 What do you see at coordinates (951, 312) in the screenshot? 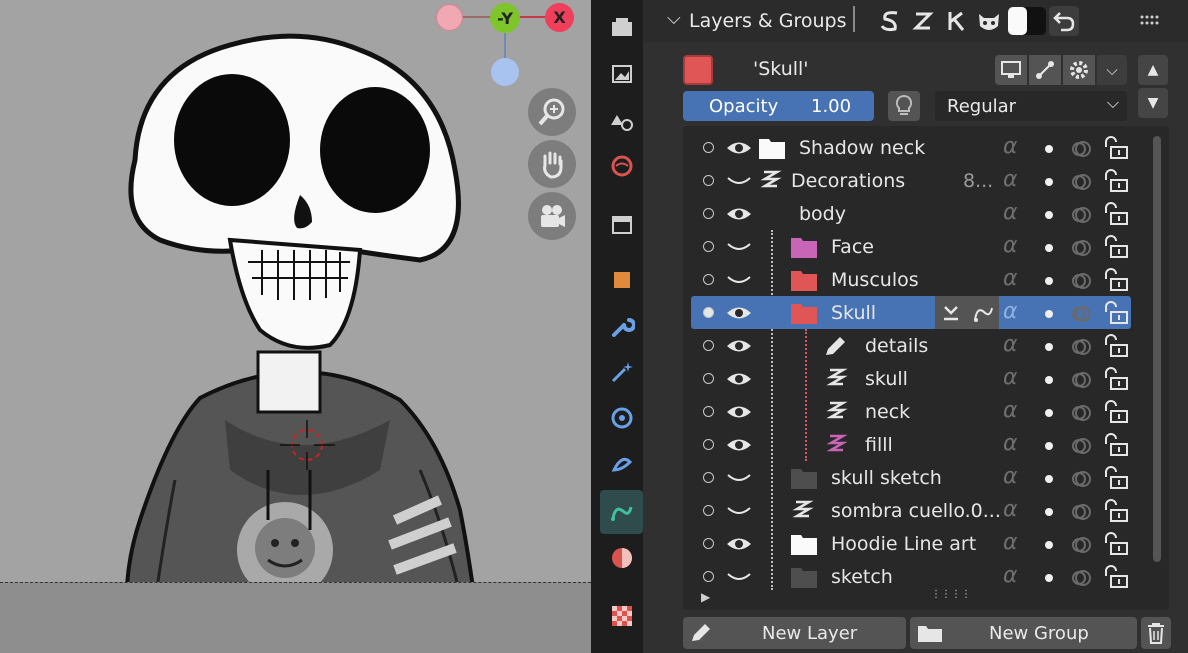
I see `merge-down-icon` at bounding box center [951, 312].